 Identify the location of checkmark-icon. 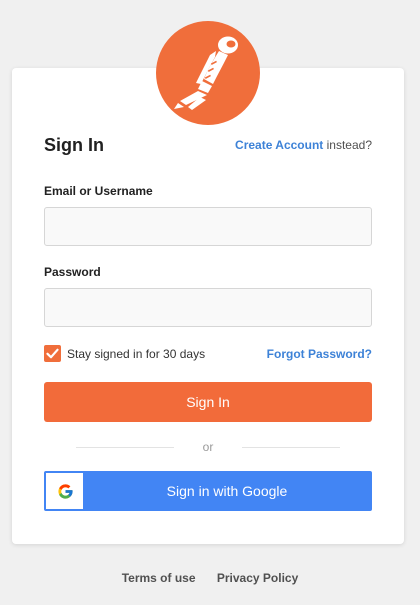
(52, 353).